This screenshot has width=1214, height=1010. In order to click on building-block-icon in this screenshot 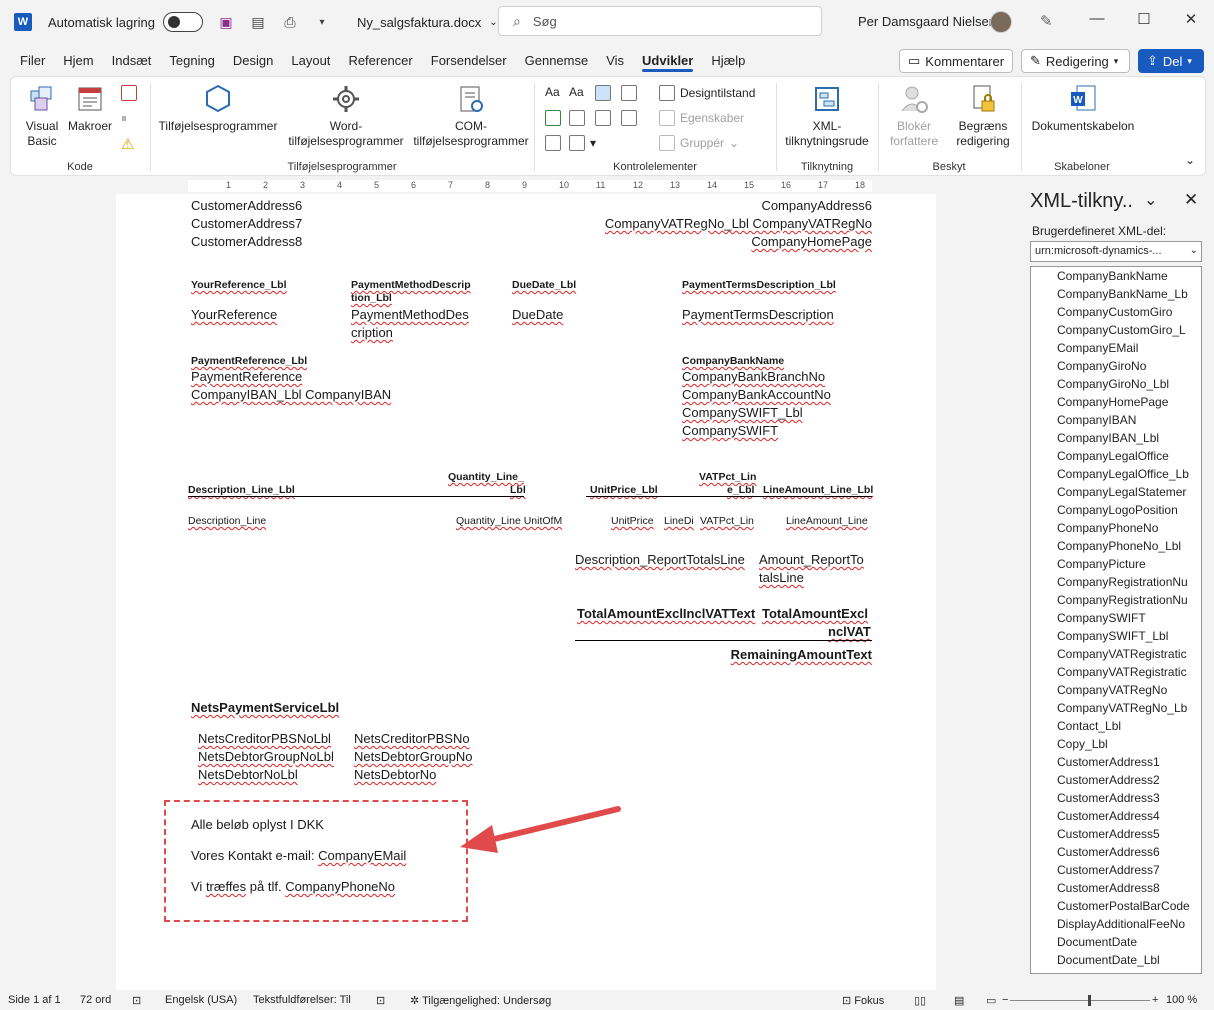, I will do `click(629, 93)`.